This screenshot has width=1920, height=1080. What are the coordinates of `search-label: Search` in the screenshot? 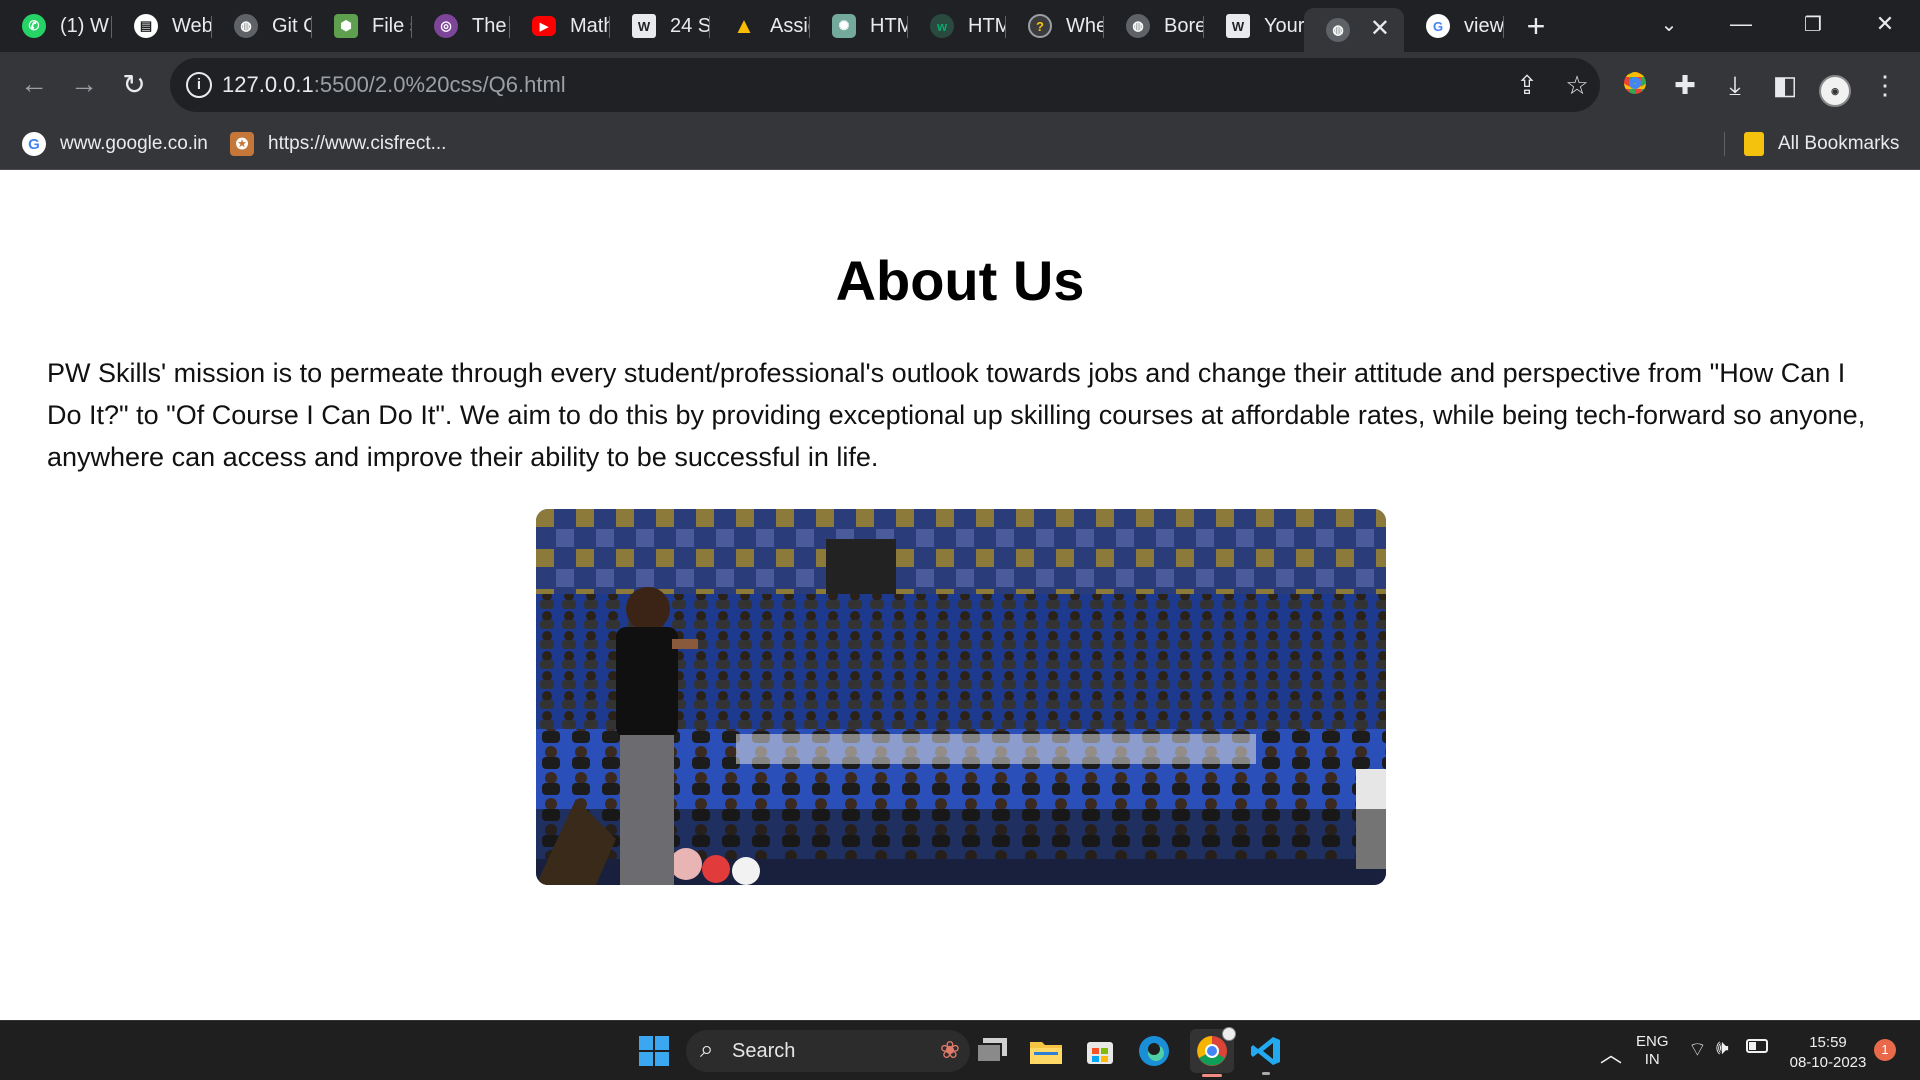 It's located at (764, 1051).